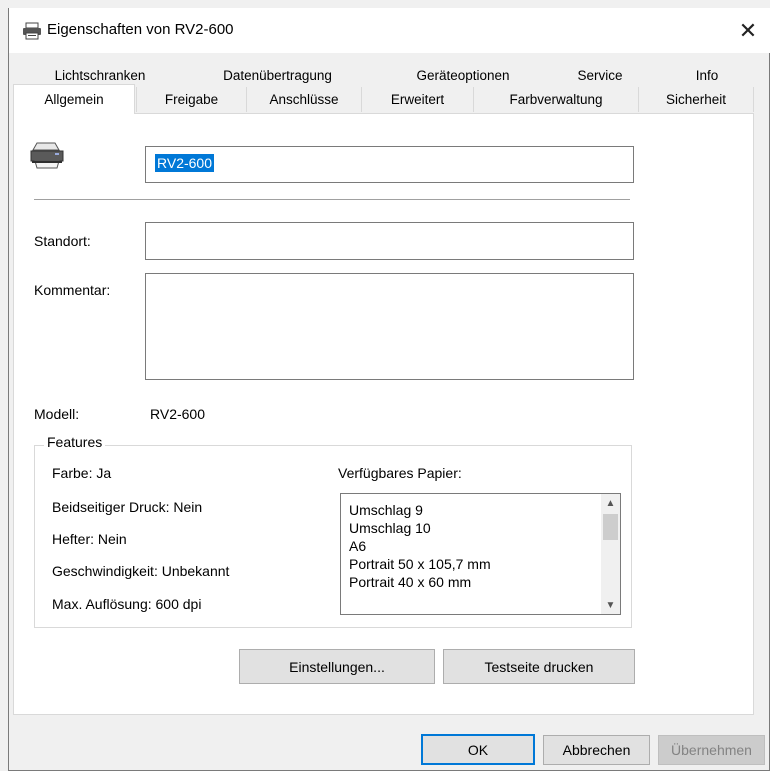 Image resolution: width=770 pixels, height=771 pixels. What do you see at coordinates (386, 510) in the screenshot?
I see `list-item: Umschlag 9` at bounding box center [386, 510].